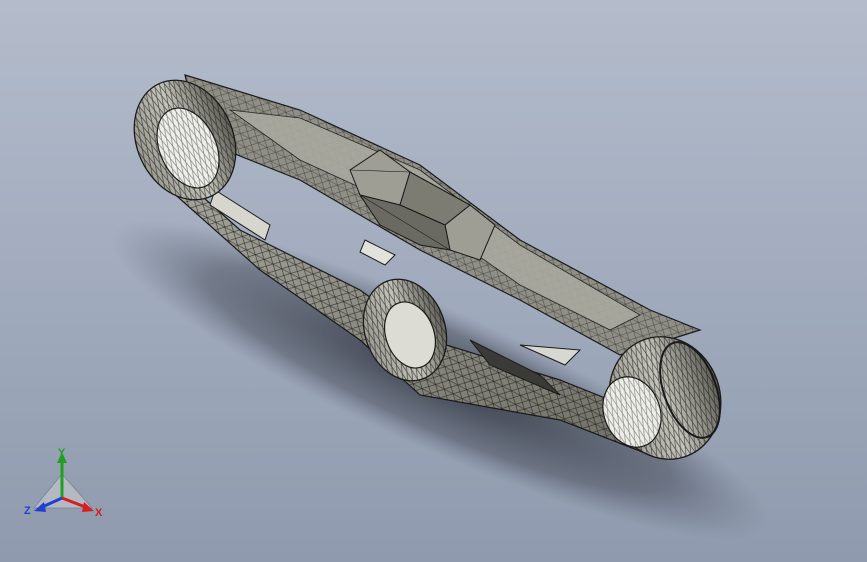 The width and height of the screenshot is (867, 562). I want to click on view-orientation-triad: Y X Z, so click(64, 486).